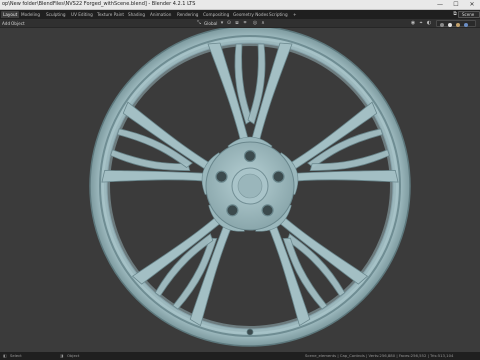 The height and width of the screenshot is (360, 480). I want to click on transform-orientation-icon: ⤡, so click(198, 23).